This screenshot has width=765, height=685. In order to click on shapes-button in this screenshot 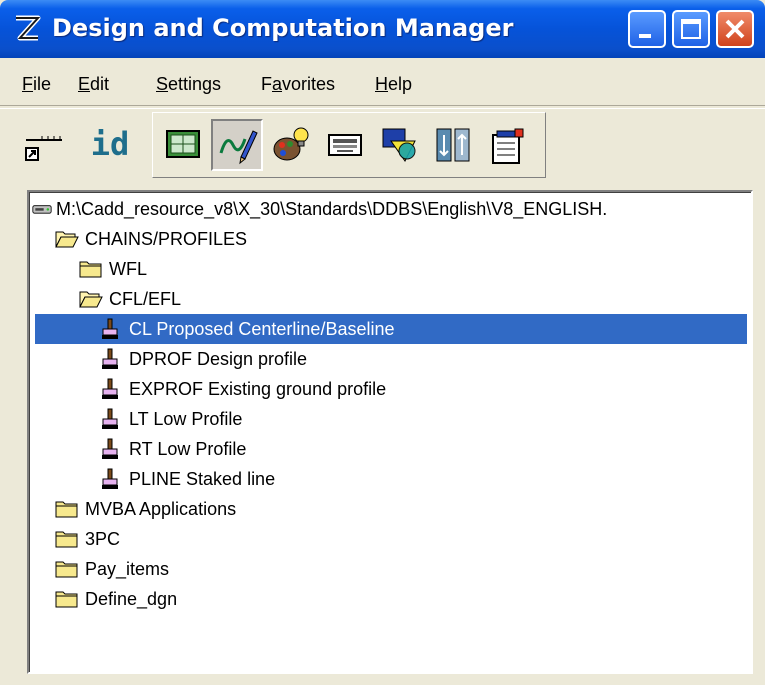, I will do `click(399, 145)`.